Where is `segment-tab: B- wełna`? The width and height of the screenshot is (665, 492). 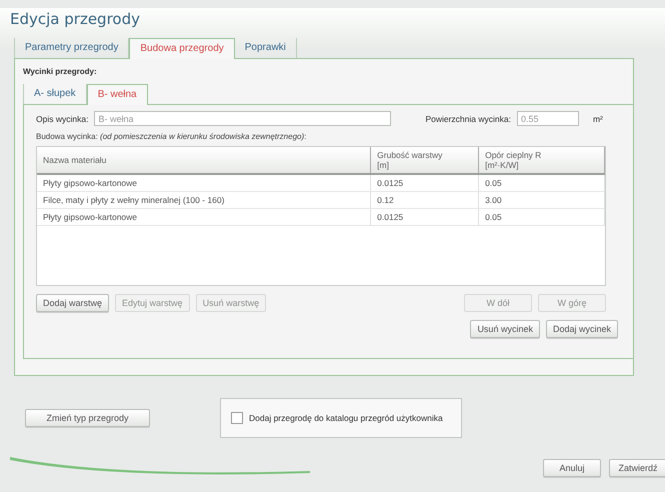
segment-tab: B- wełna is located at coordinates (117, 94).